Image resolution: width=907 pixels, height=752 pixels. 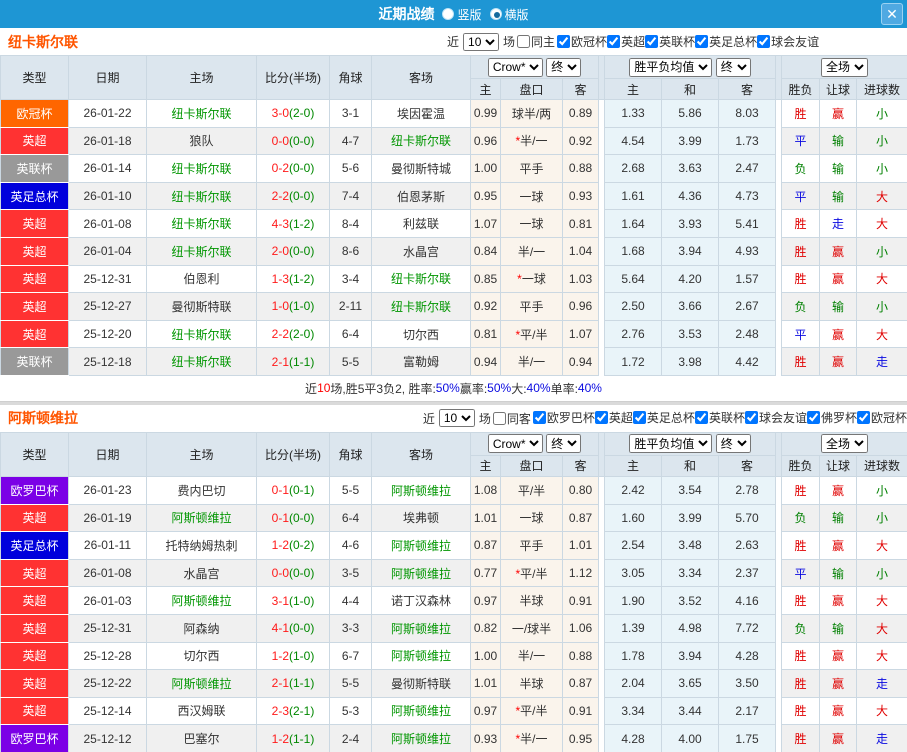 What do you see at coordinates (580, 223) in the screenshot?
I see `odds-away: 0.81` at bounding box center [580, 223].